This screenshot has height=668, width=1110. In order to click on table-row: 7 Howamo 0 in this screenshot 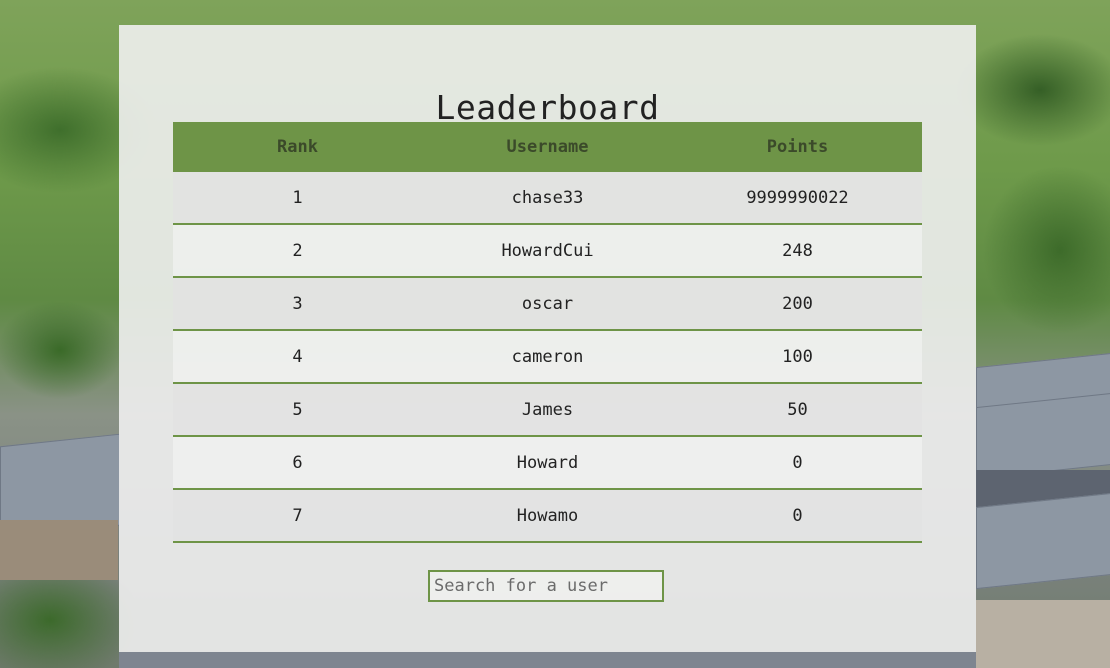, I will do `click(547, 516)`.